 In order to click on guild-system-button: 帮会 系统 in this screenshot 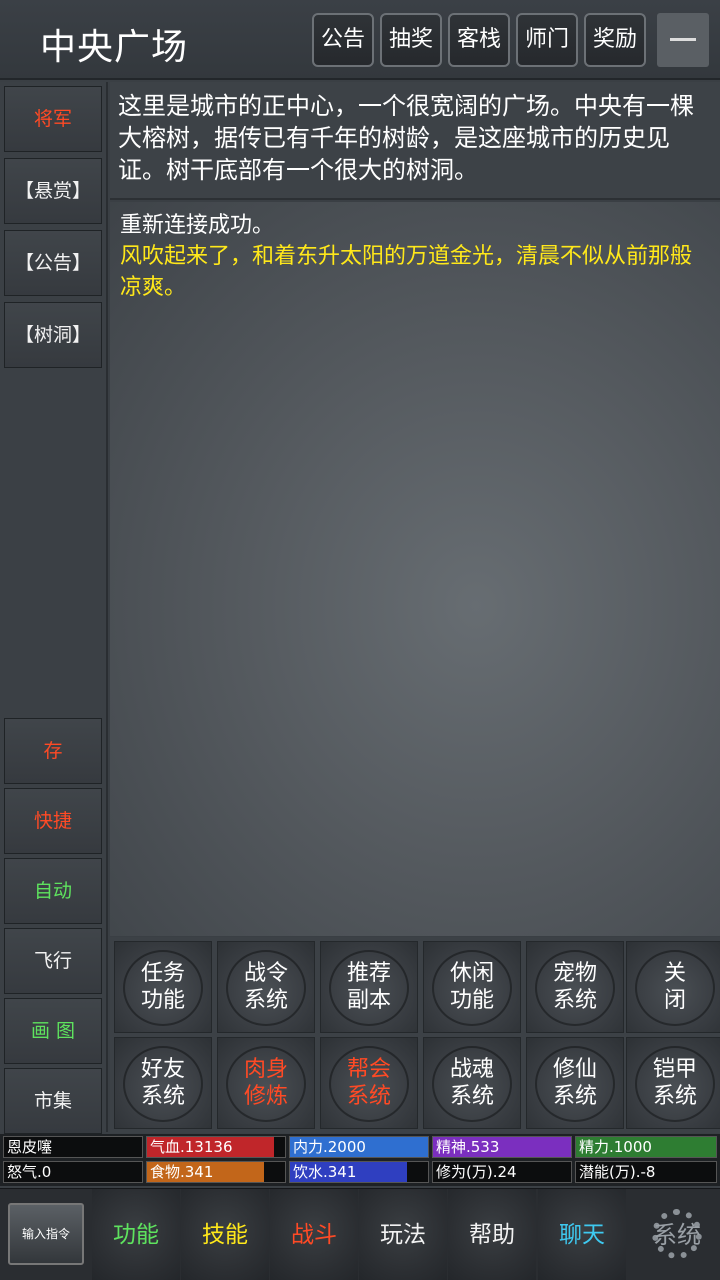, I will do `click(369, 1083)`.